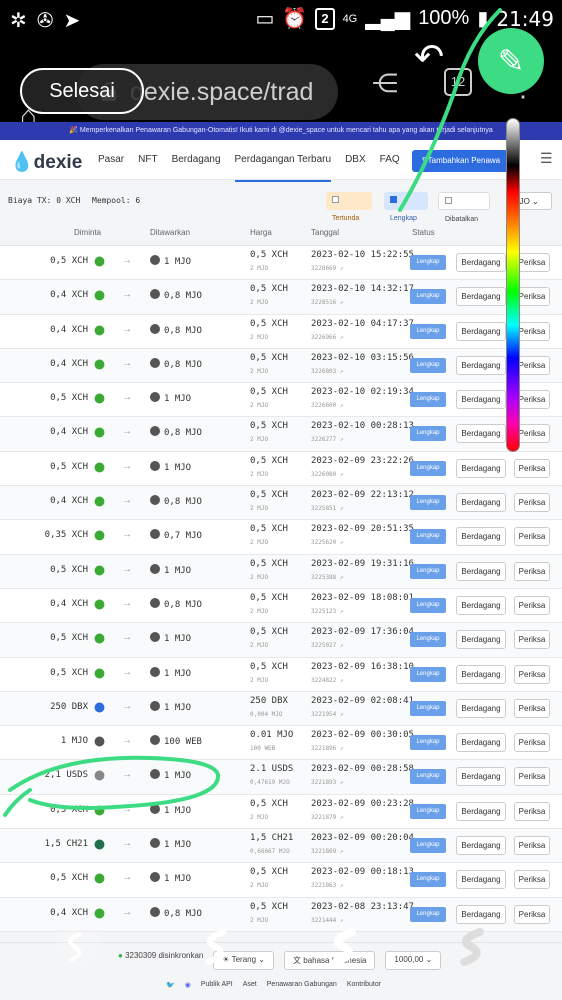 The height and width of the screenshot is (1000, 562). What do you see at coordinates (327, 920) in the screenshot?
I see `trade-id-link: 3221444 ↗` at bounding box center [327, 920].